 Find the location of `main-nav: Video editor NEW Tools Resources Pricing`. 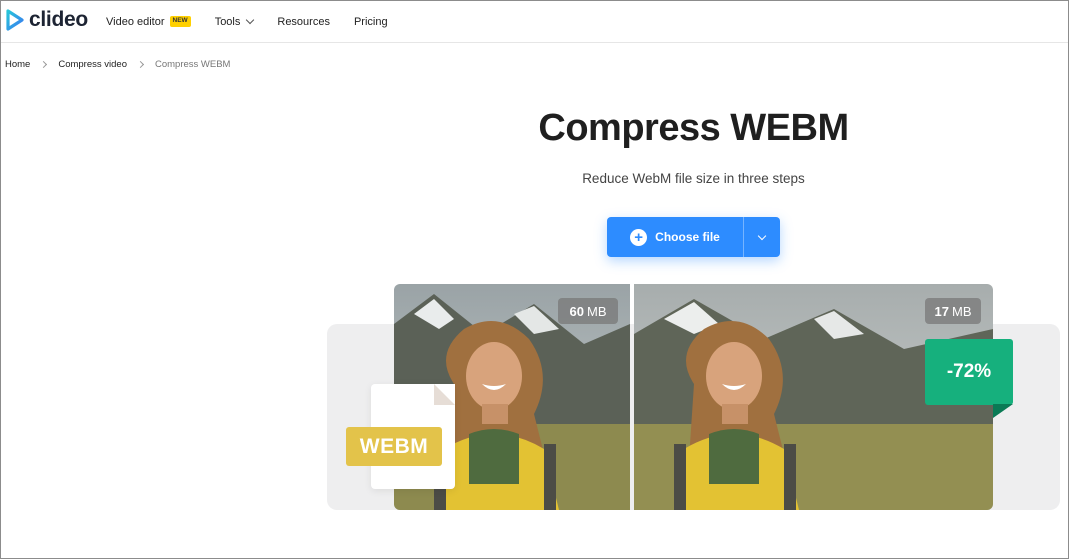

main-nav: Video editor NEW Tools Resources Pricing is located at coordinates (259, 21).